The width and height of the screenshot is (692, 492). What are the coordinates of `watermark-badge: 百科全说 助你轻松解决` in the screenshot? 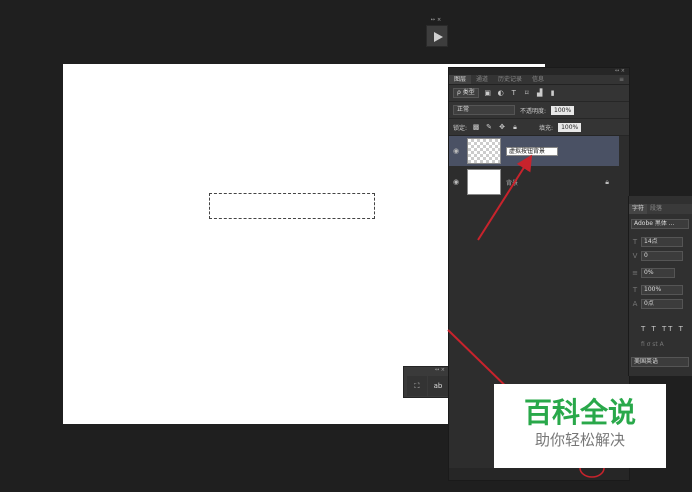 It's located at (580, 426).